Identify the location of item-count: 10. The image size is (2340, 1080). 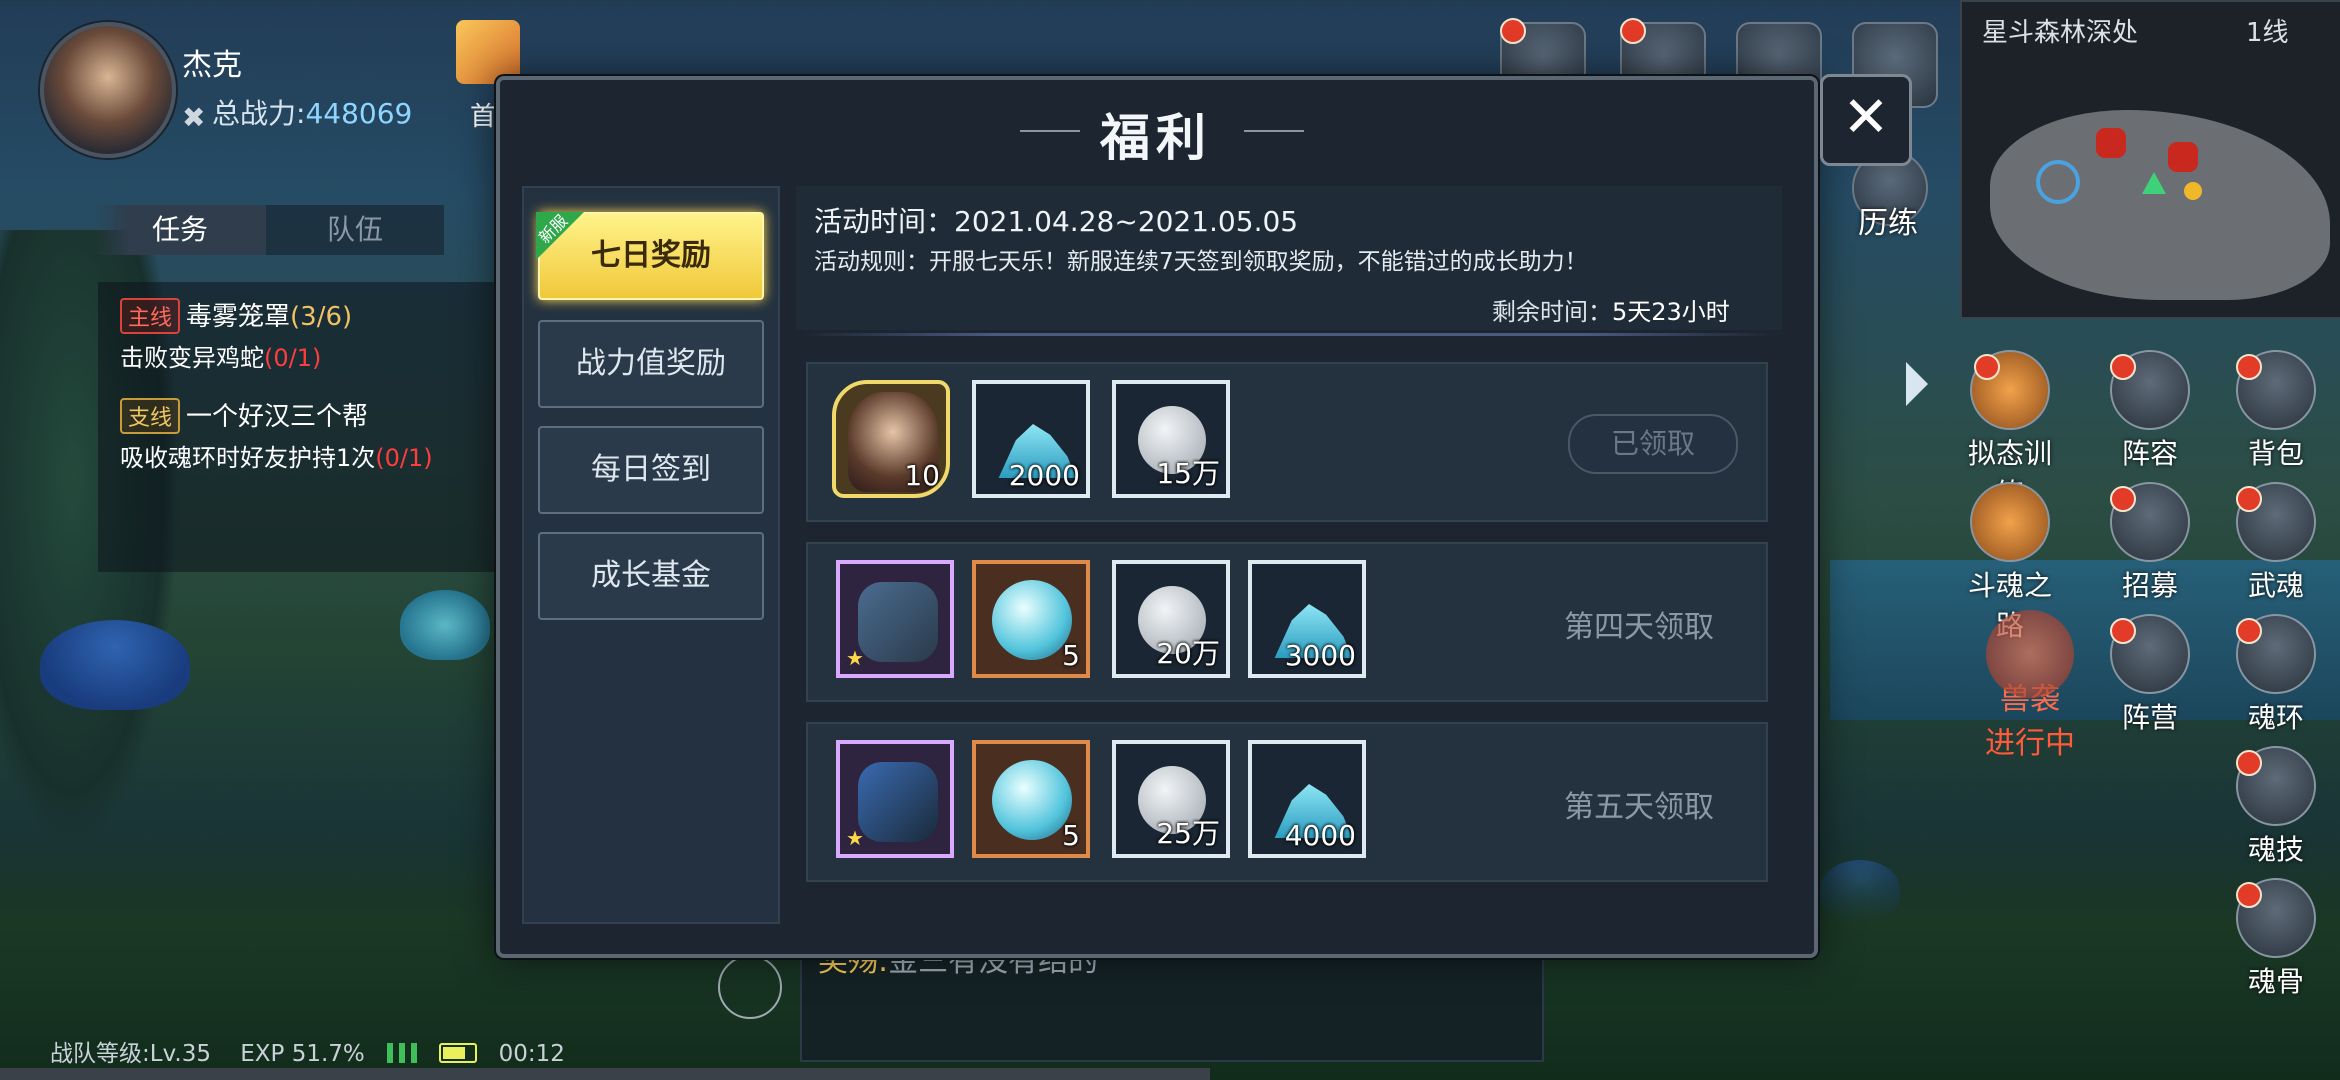
(922, 475).